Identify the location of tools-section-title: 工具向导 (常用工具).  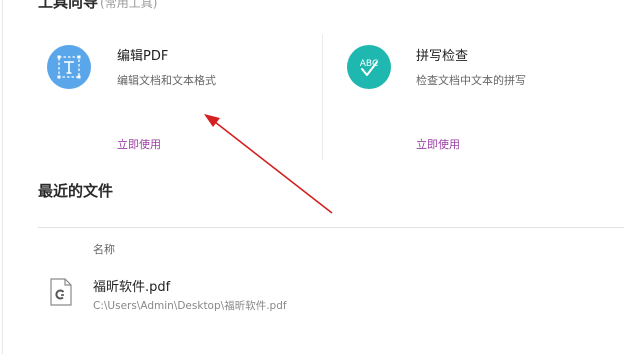
(97, 6).